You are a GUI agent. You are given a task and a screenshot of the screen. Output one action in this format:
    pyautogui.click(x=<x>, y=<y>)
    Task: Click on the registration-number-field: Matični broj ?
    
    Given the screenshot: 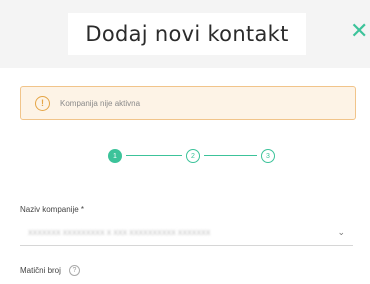 What is the action you would take?
    pyautogui.click(x=50, y=270)
    